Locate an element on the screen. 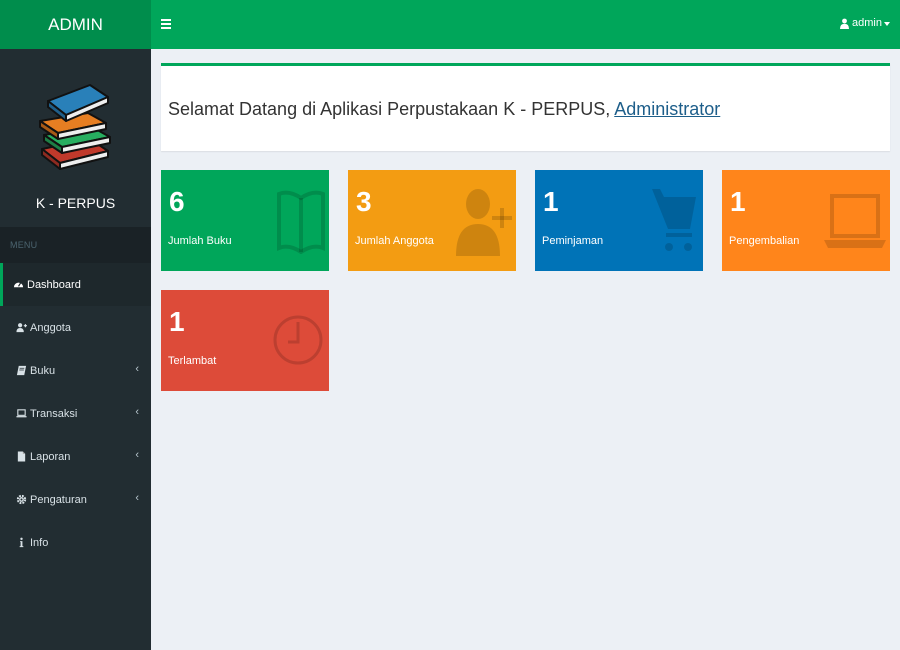  stat-value: 6 is located at coordinates (177, 201).